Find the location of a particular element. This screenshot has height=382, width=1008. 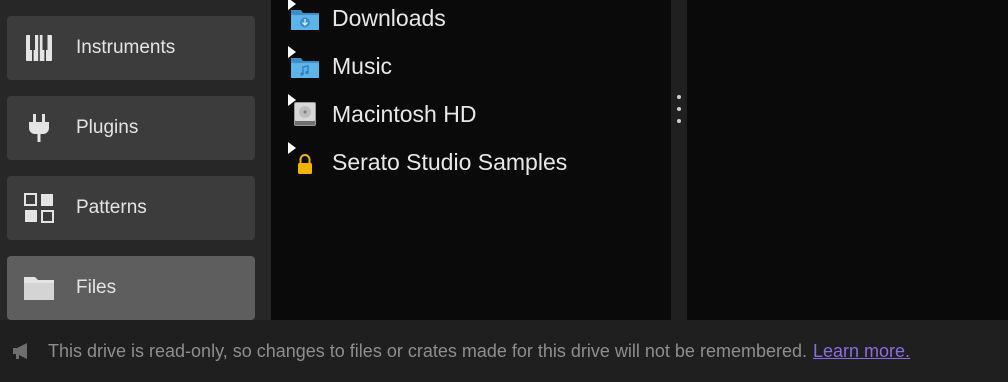

plug-icon is located at coordinates (39, 128).